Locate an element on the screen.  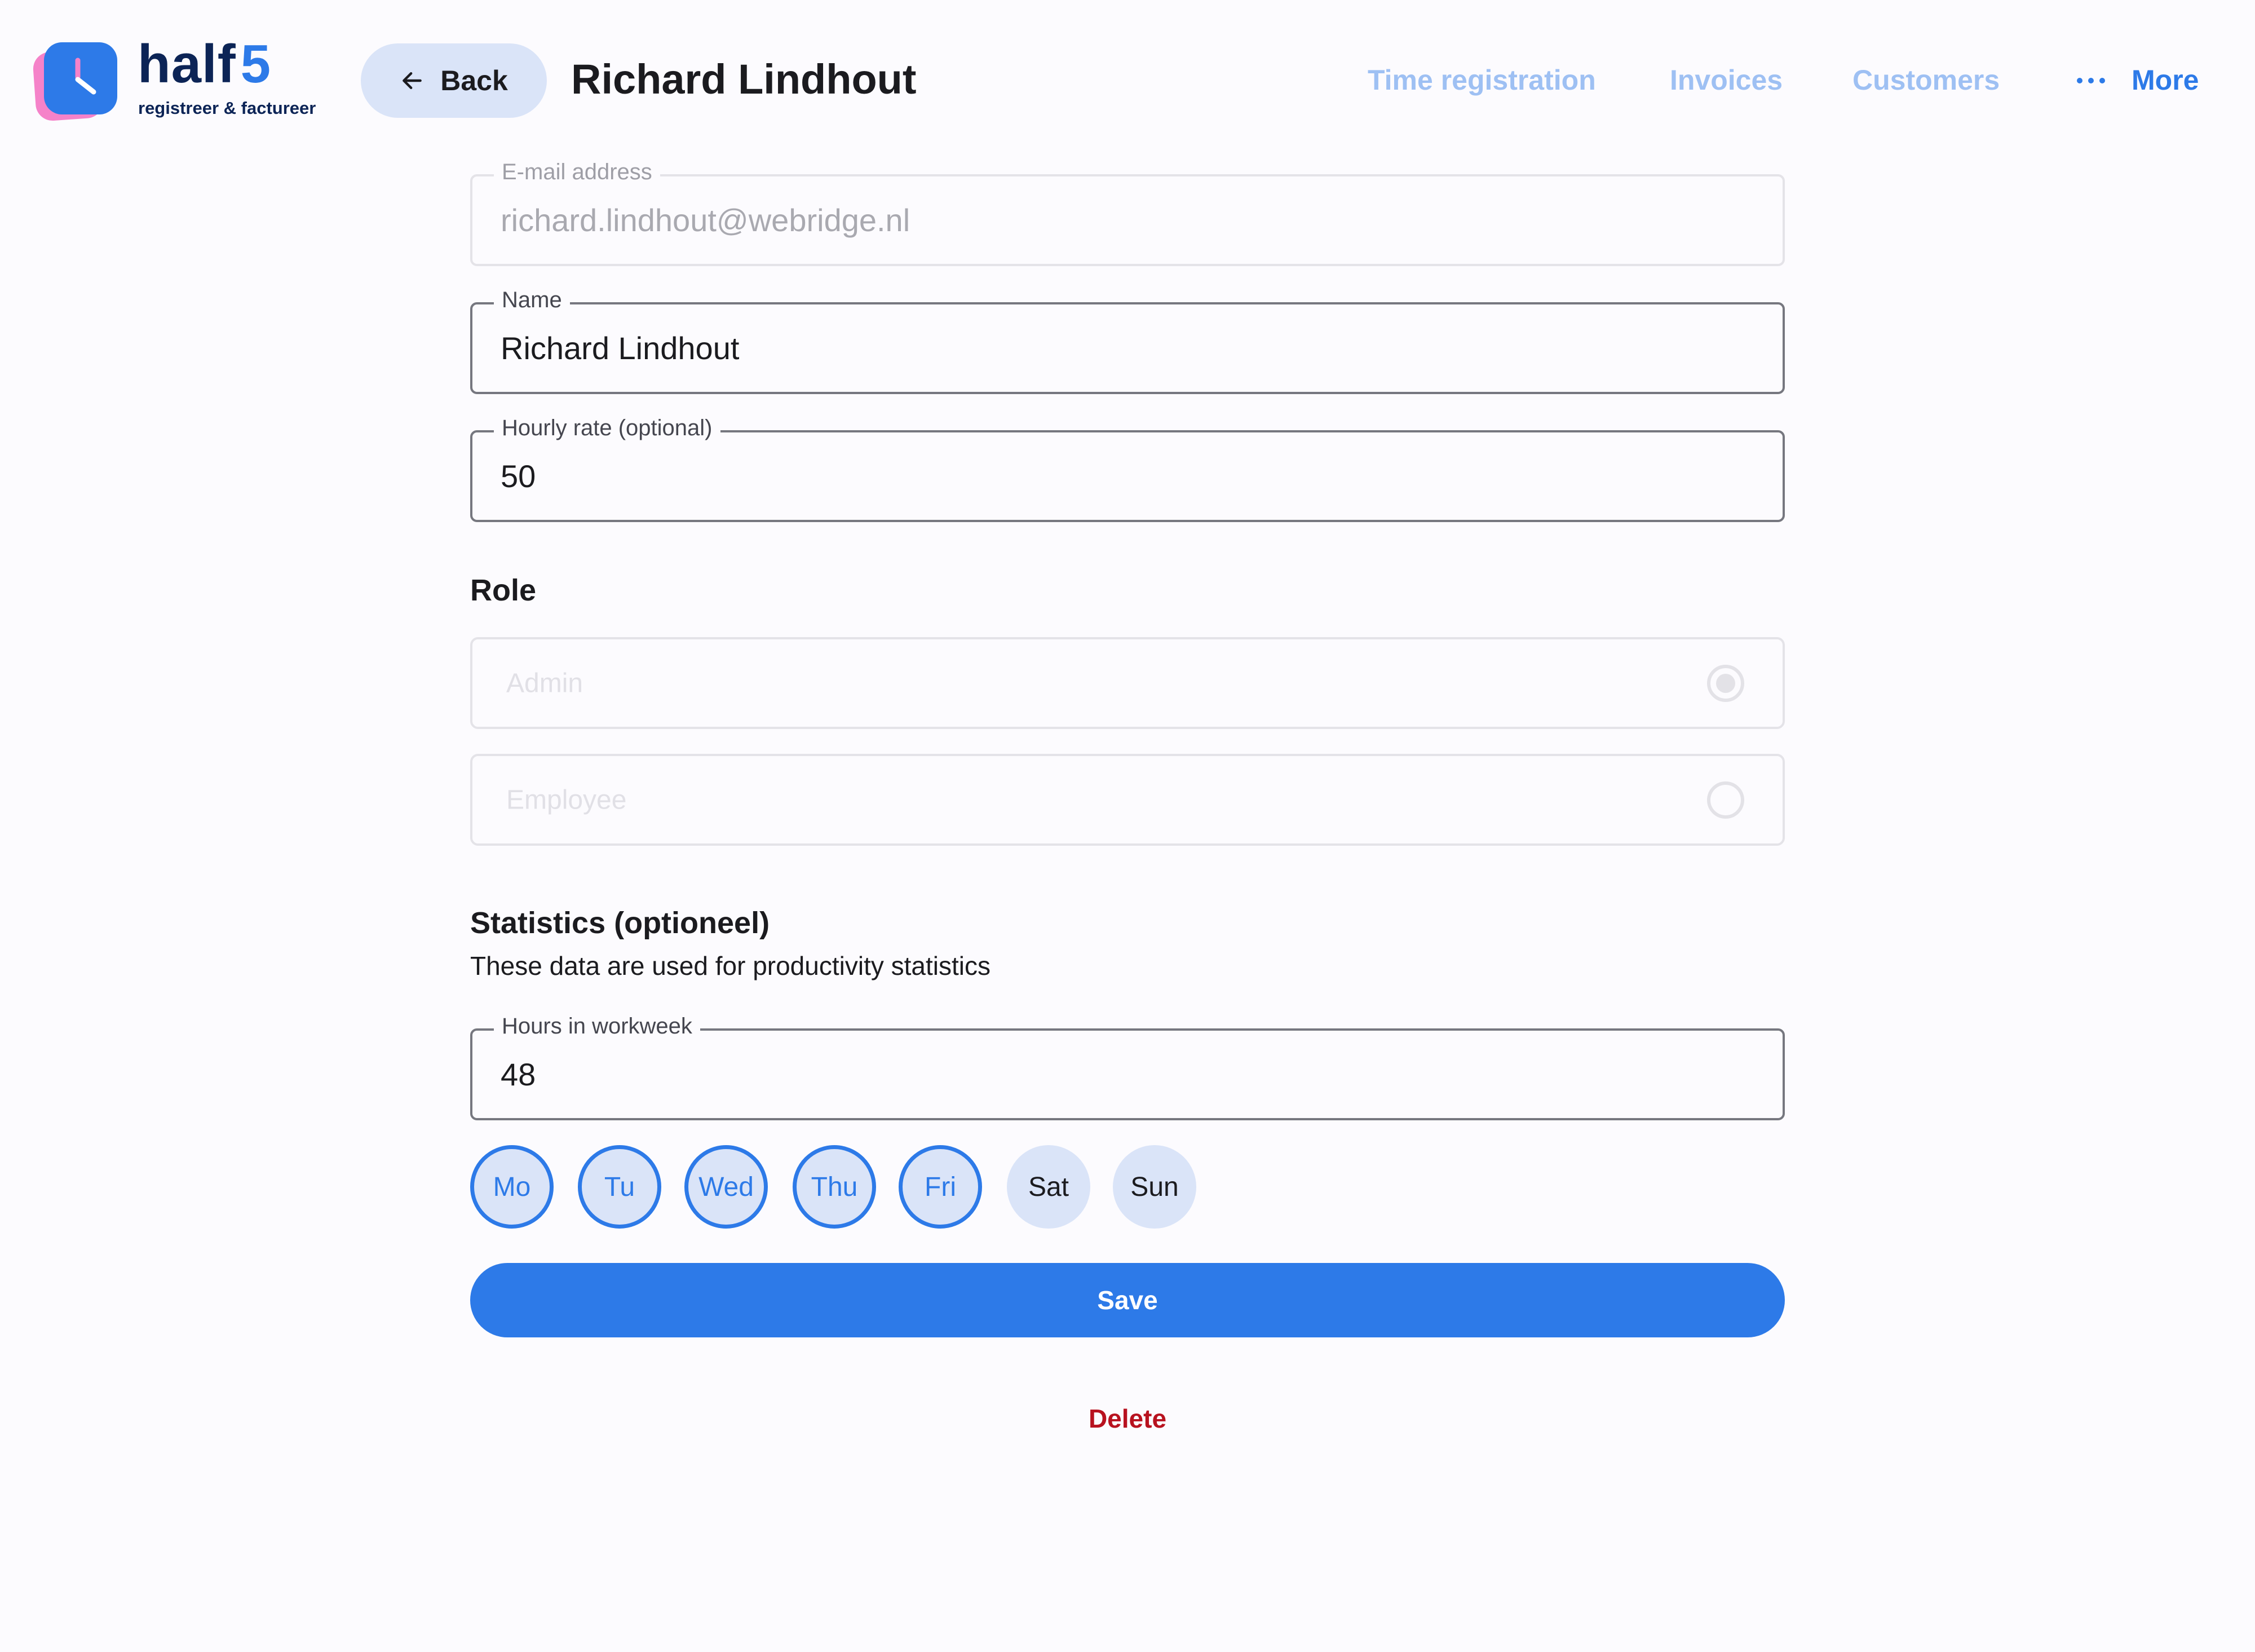
role-option-employee: Employee is located at coordinates (1127, 800).